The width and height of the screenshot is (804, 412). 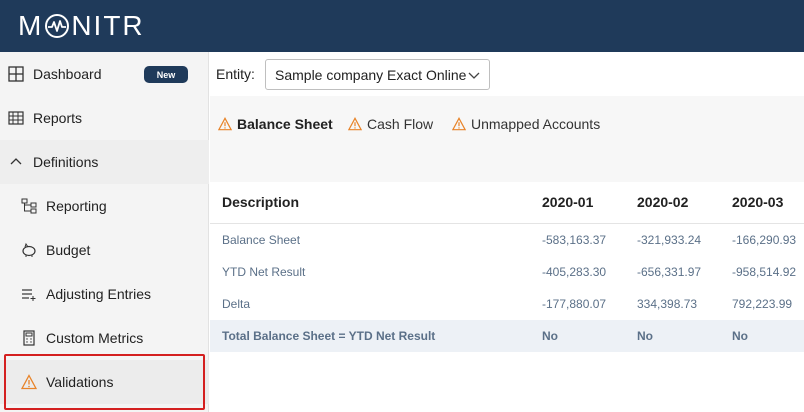 What do you see at coordinates (29, 250) in the screenshot?
I see `piggy-bank-icon` at bounding box center [29, 250].